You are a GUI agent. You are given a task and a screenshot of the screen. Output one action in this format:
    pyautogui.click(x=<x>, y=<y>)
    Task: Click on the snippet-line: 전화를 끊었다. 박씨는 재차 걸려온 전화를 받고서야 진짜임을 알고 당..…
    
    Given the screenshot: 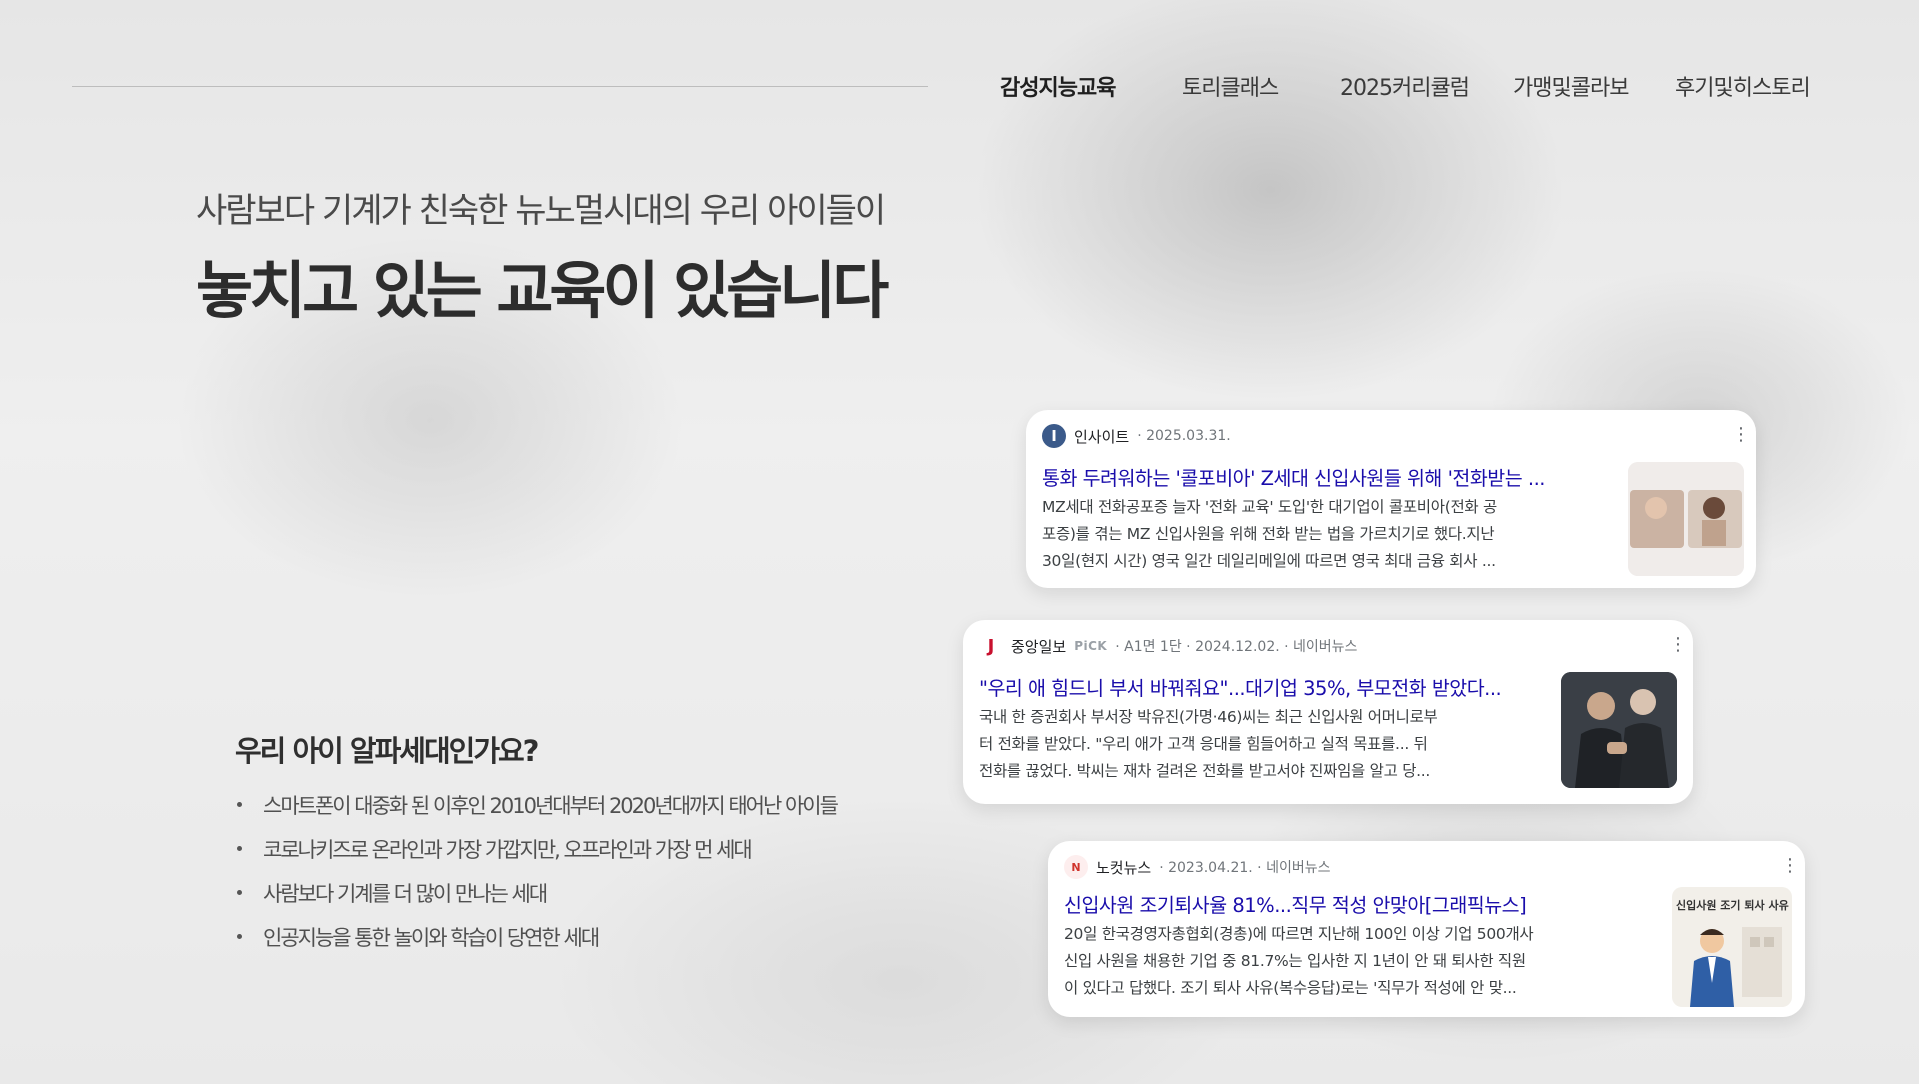 What is the action you would take?
    pyautogui.click(x=1205, y=771)
    